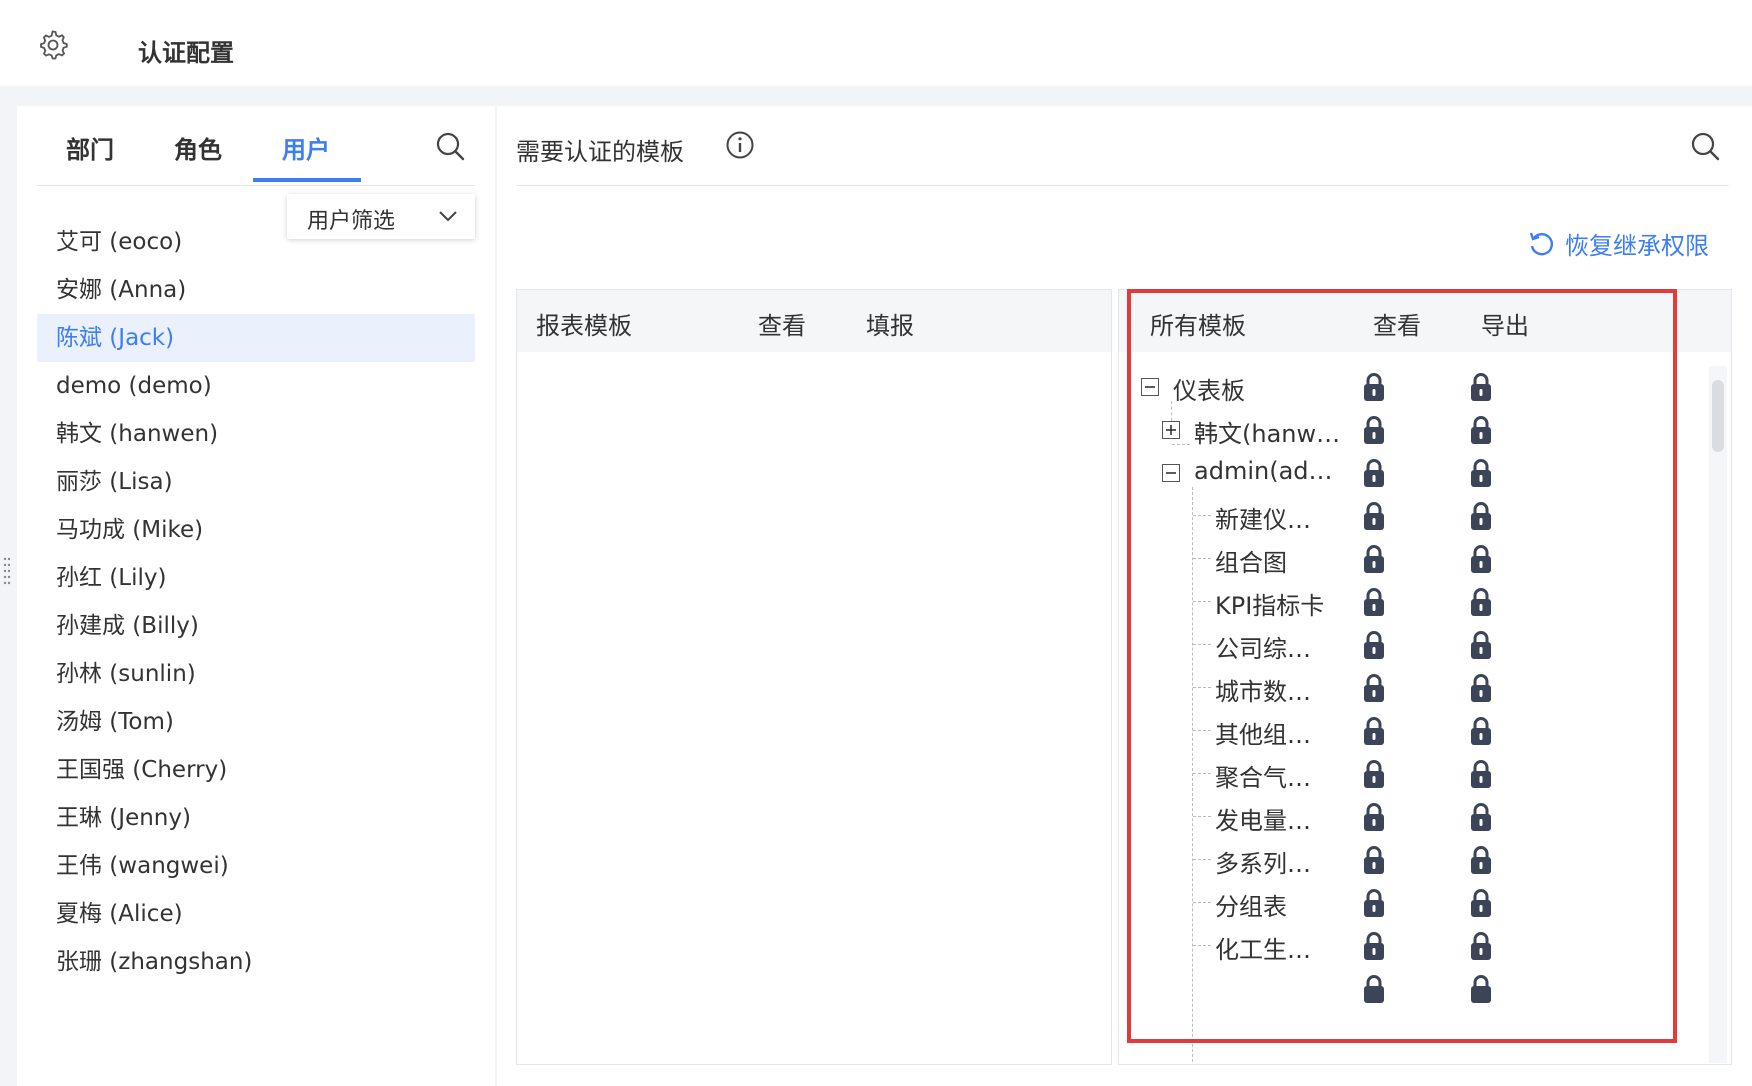 The image size is (1752, 1086). I want to click on user-item: 韩文 (hanwen), so click(256, 434).